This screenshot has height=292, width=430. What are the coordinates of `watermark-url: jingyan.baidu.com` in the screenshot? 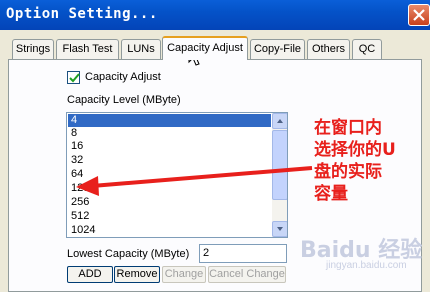 It's located at (366, 265).